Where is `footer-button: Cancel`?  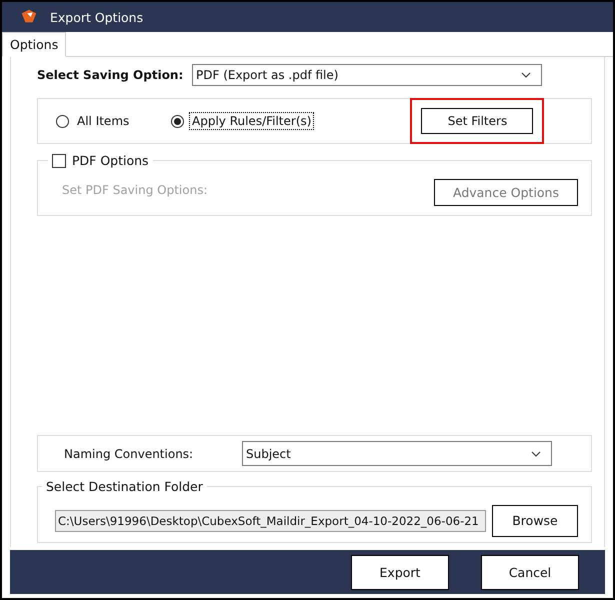
footer-button: Cancel is located at coordinates (530, 572).